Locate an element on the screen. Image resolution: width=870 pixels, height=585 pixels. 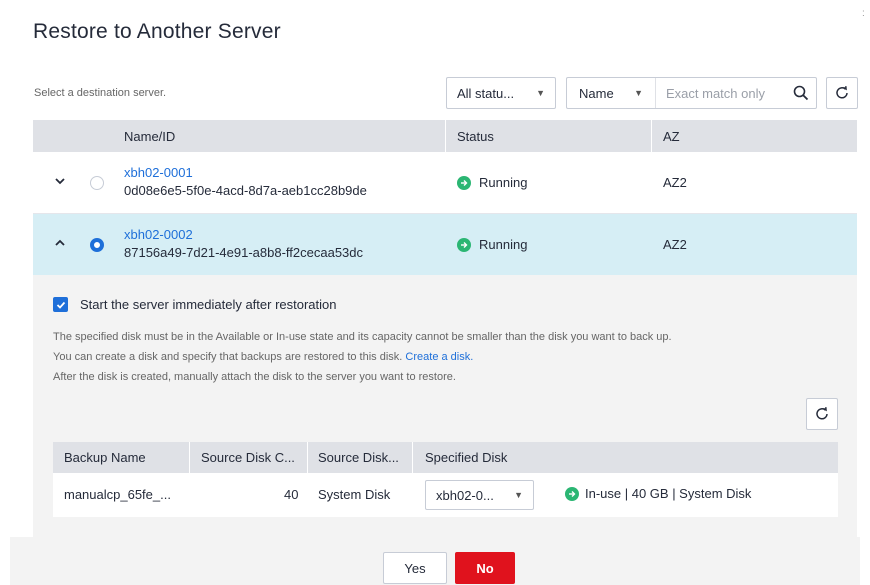
server-radio is located at coordinates (97, 183).